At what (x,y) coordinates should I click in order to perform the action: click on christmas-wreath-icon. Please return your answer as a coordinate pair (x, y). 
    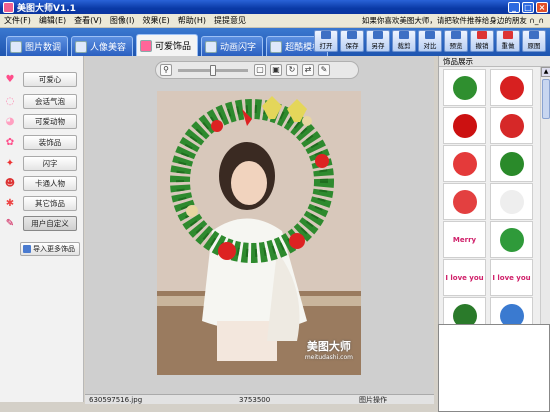
    Looking at the image, I should click on (464, 87).